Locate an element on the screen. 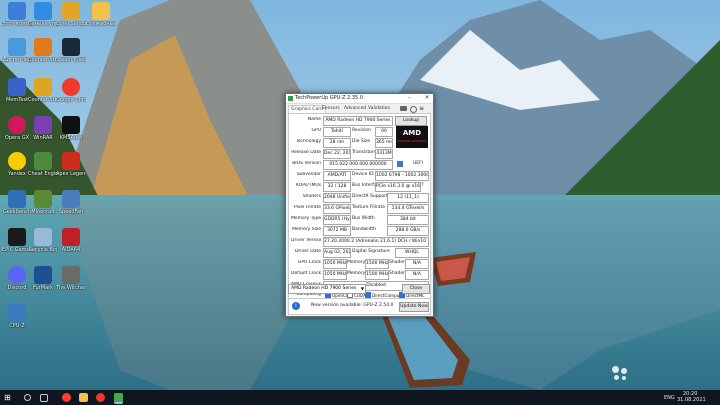 The image size is (720, 405). bus-width-value: 384 bit is located at coordinates (408, 220).